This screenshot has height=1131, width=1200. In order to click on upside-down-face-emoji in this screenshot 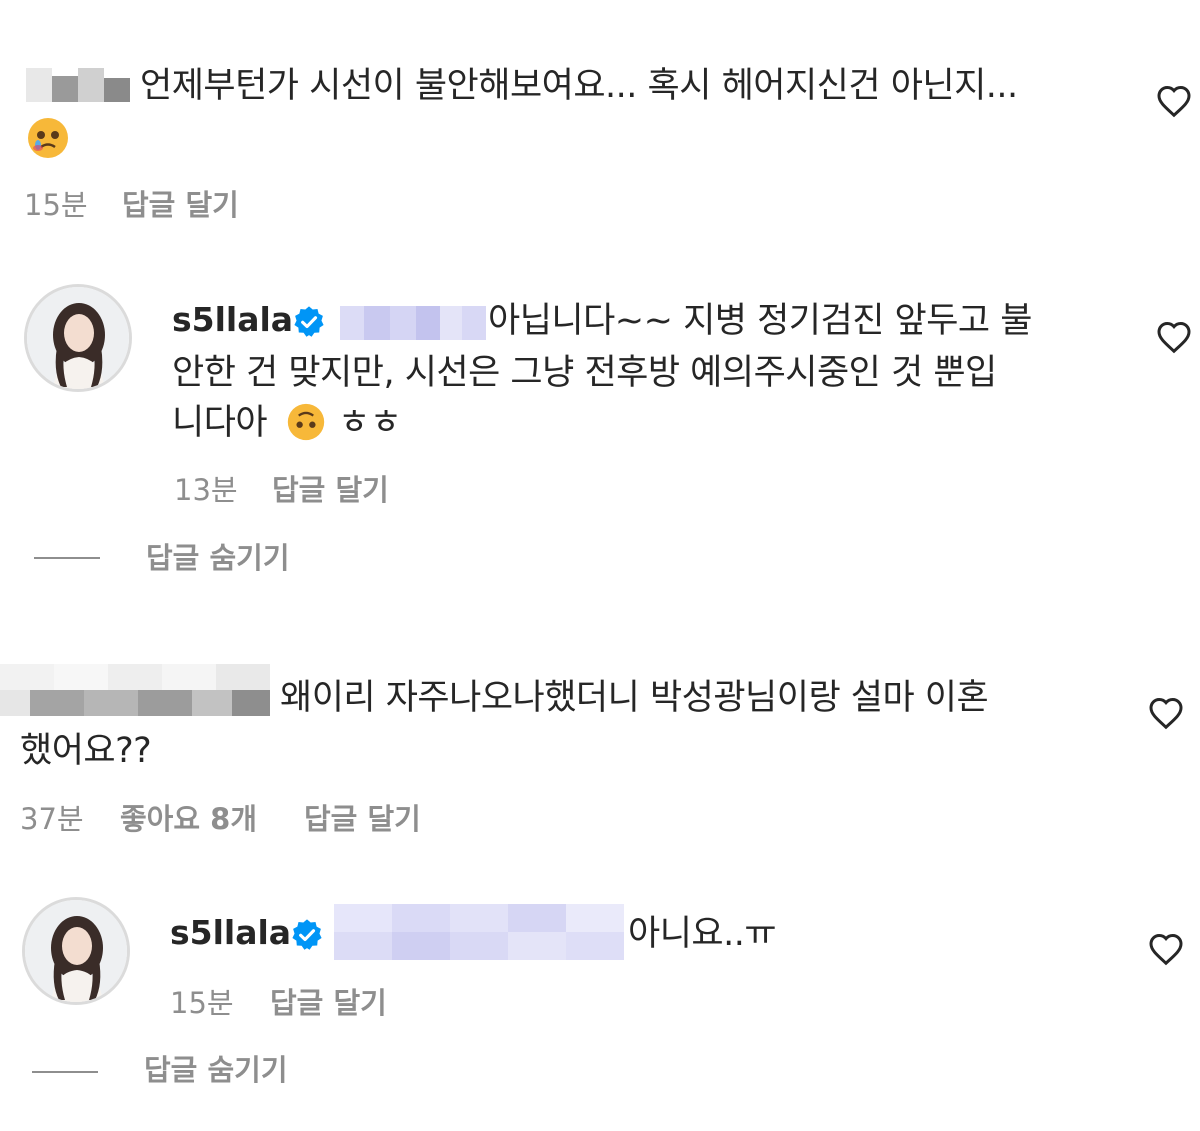, I will do `click(306, 422)`.